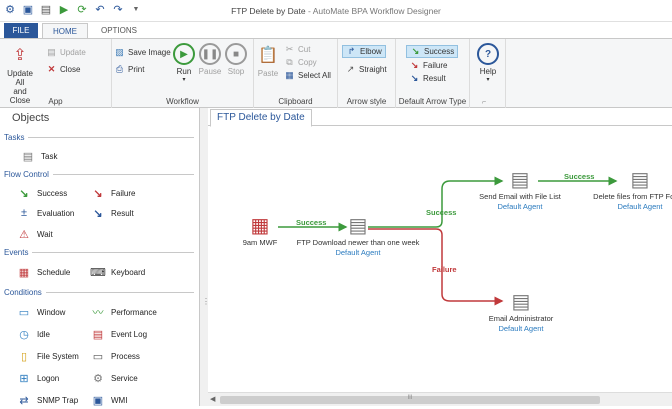  I want to click on application-name: AutoMate BPA Workflow Designer, so click(376, 11).